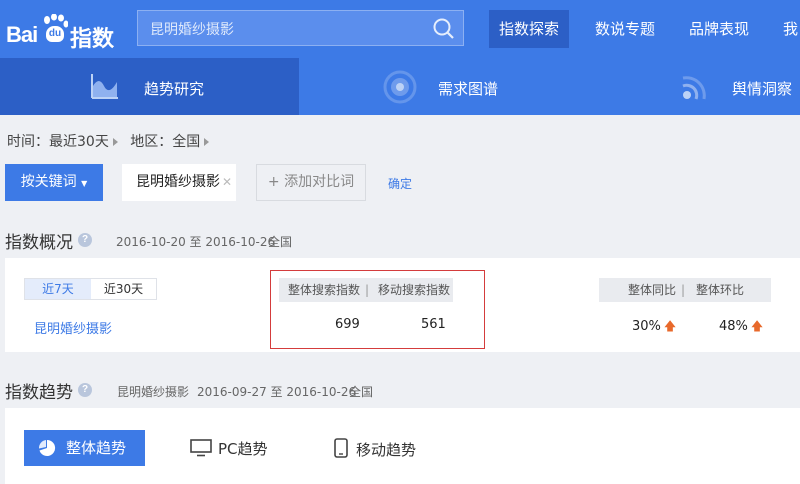 The height and width of the screenshot is (484, 800). What do you see at coordinates (58, 289) in the screenshot?
I see `period-7-days: 近7天` at bounding box center [58, 289].